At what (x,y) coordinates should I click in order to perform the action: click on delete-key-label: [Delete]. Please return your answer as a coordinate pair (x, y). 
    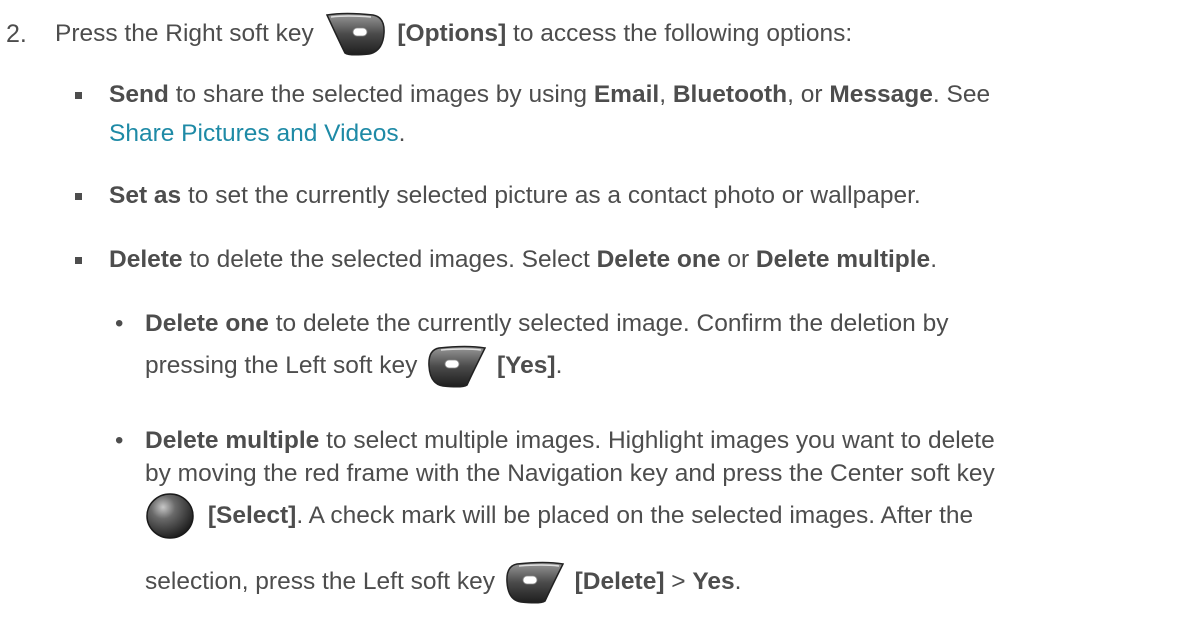
    Looking at the image, I should click on (619, 581).